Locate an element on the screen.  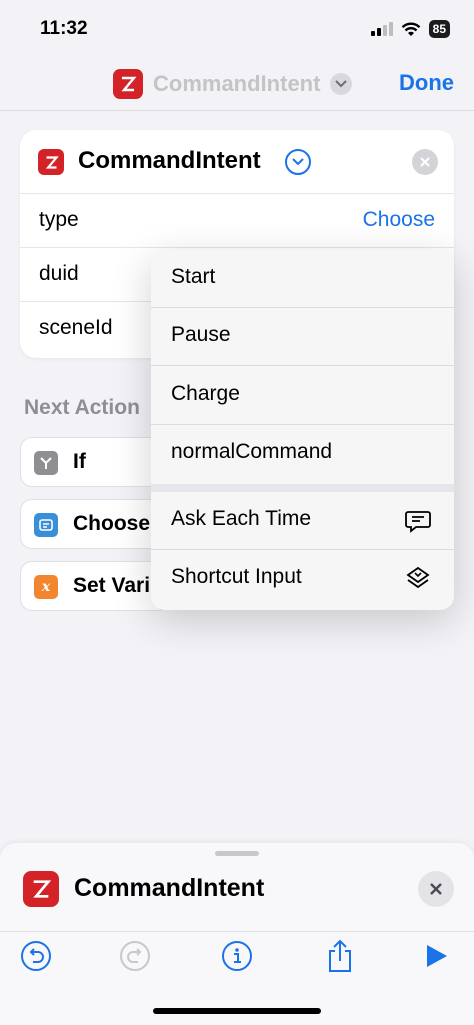
sheet-grabber is located at coordinates (237, 853).